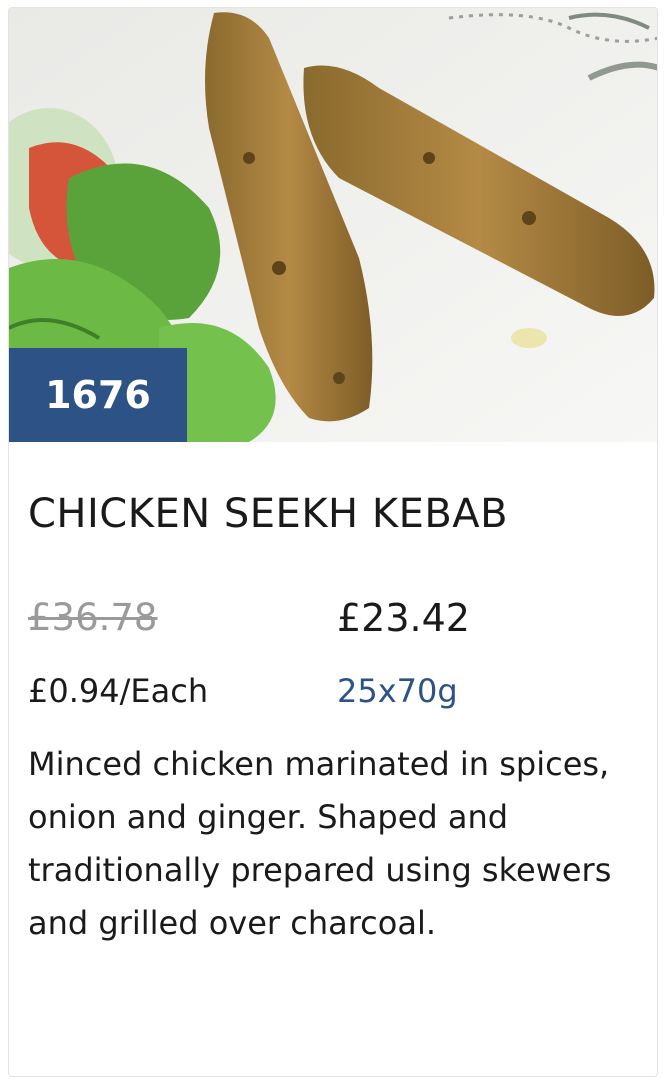  What do you see at coordinates (98, 395) in the screenshot?
I see `product-code-badge: 1676` at bounding box center [98, 395].